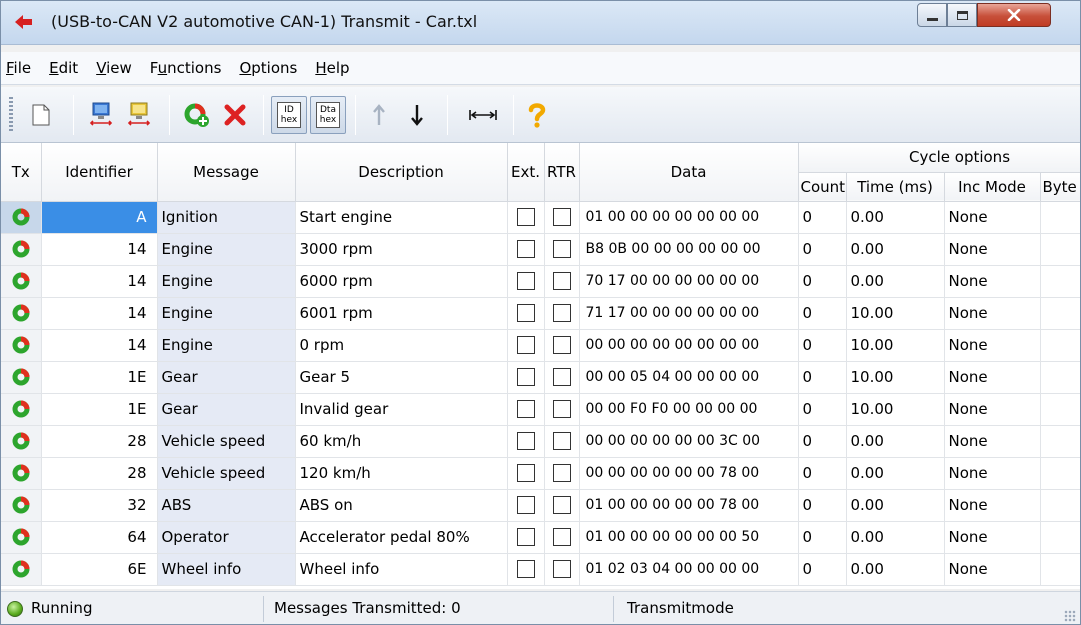  I want to click on description-cell: 3000 rpm, so click(401, 249).